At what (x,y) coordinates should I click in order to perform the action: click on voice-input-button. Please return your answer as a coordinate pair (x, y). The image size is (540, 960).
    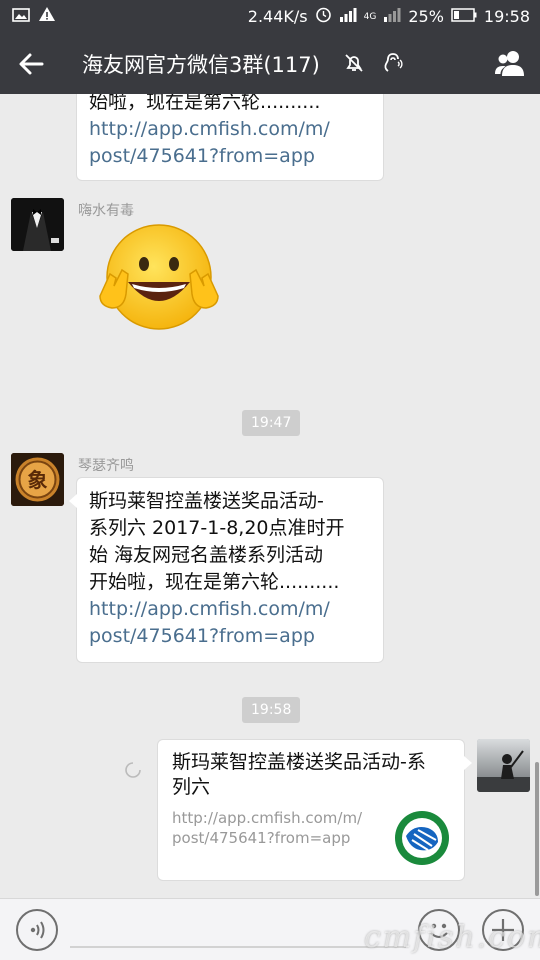
    Looking at the image, I should click on (37, 930).